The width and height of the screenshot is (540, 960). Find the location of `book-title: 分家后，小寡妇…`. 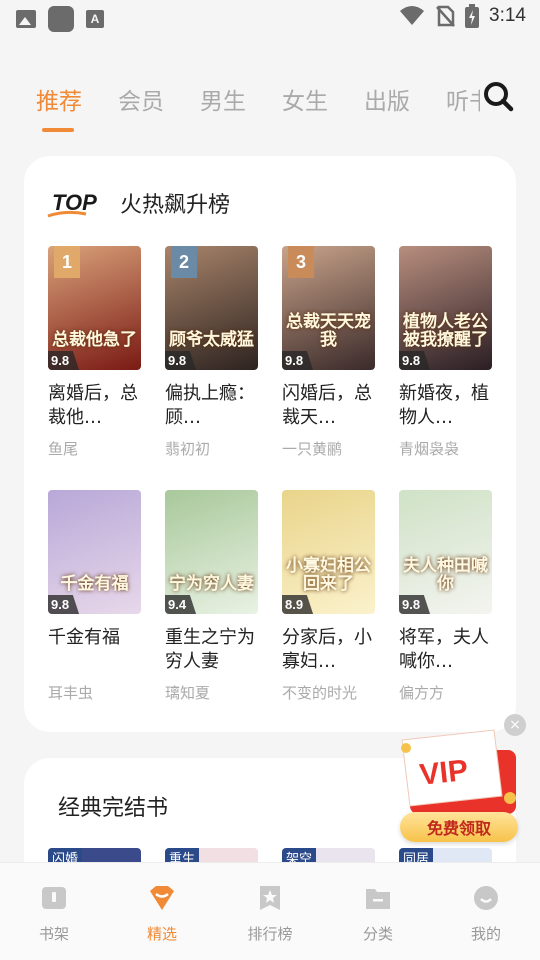

book-title: 分家后，小寡妇… is located at coordinates (330, 650).